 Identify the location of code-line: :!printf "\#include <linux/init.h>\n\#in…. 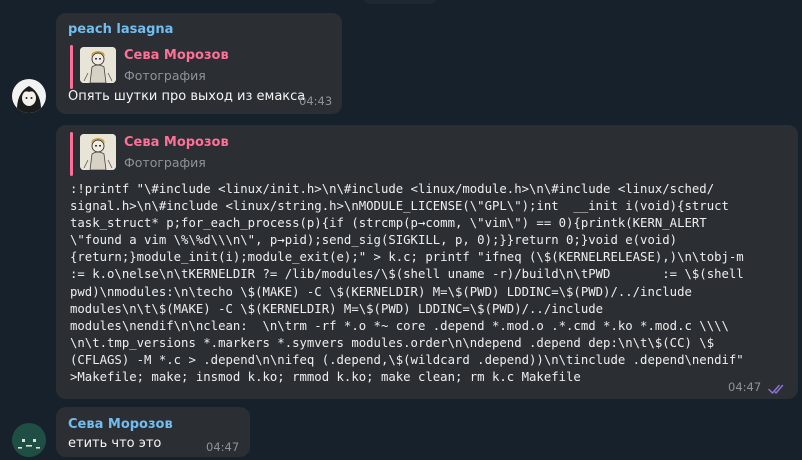
(392, 189).